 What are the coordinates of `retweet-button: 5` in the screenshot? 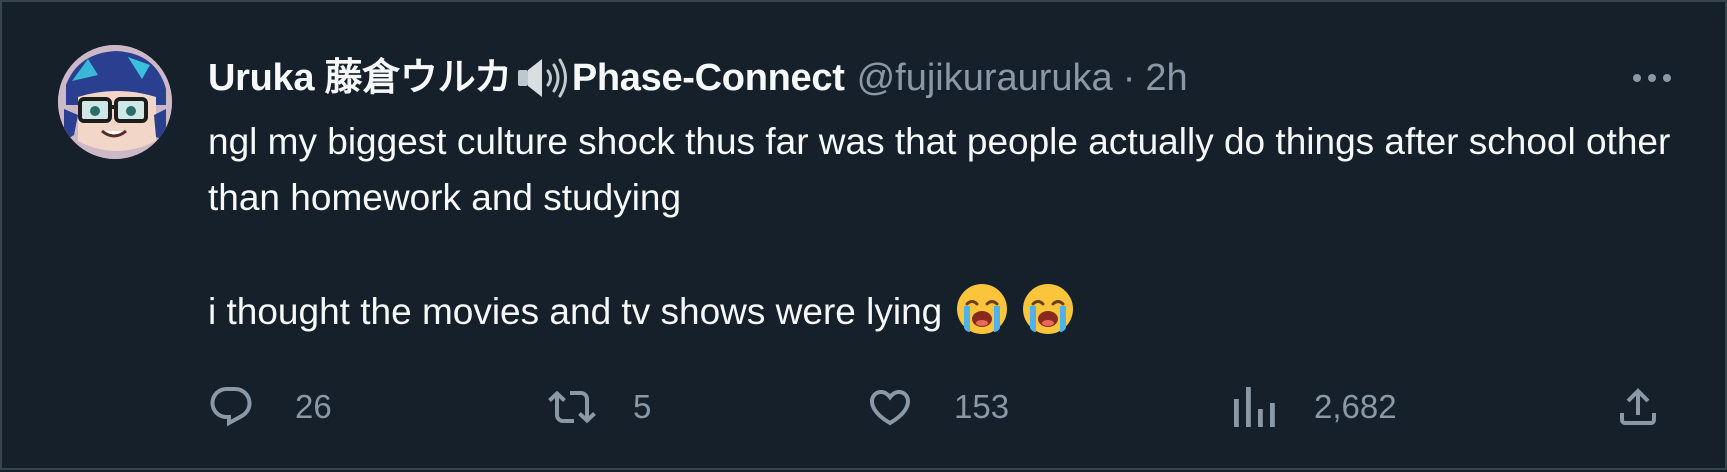 It's located at (599, 407).